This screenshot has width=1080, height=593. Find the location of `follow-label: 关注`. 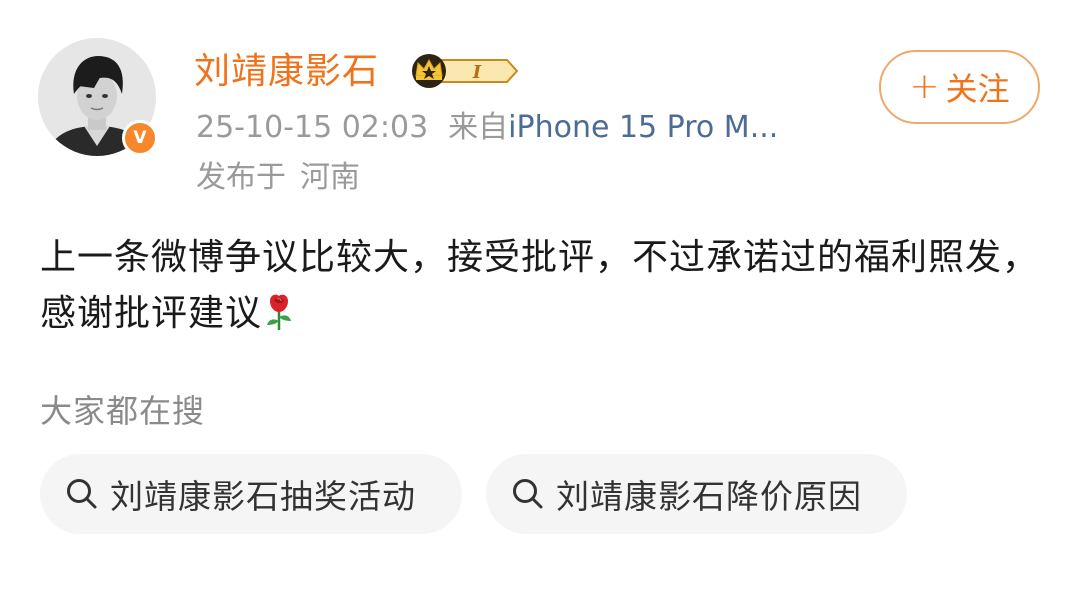

follow-label: 关注 is located at coordinates (977, 89).